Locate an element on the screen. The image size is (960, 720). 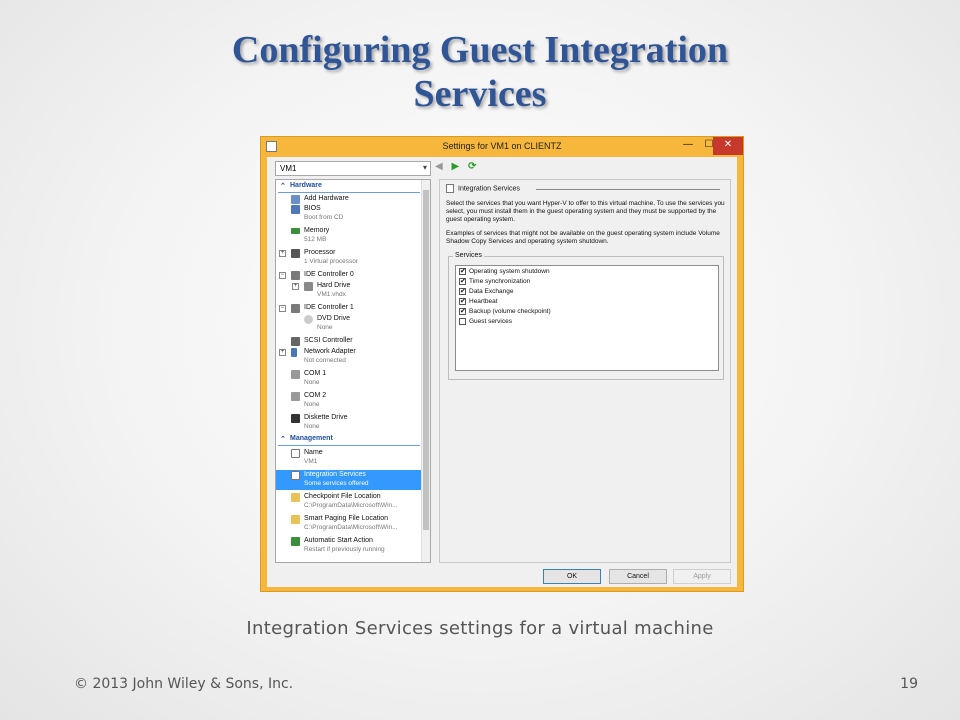
forward-arrow-icon: ▶ is located at coordinates (455, 166).